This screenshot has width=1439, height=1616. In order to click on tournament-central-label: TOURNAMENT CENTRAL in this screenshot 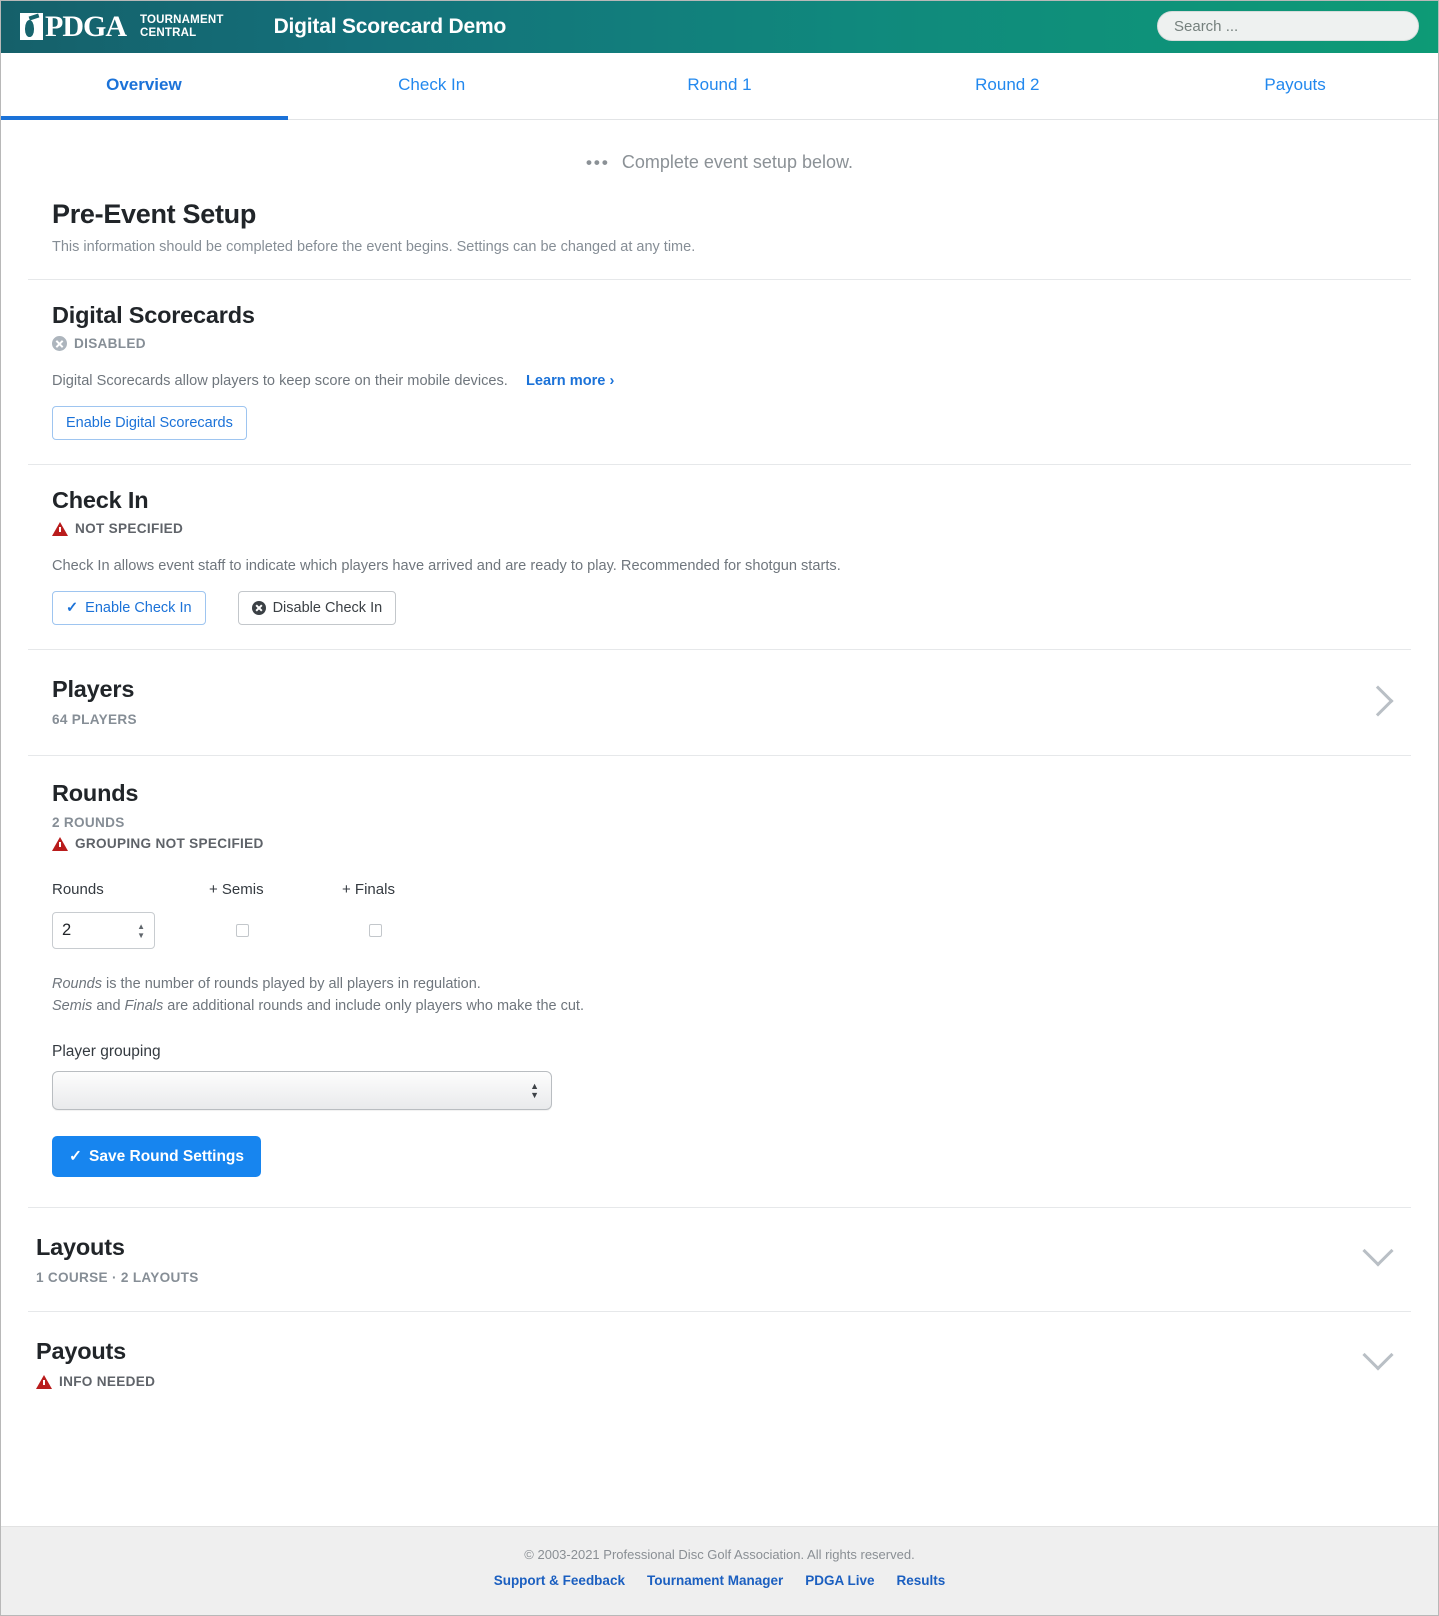, I will do `click(182, 27)`.